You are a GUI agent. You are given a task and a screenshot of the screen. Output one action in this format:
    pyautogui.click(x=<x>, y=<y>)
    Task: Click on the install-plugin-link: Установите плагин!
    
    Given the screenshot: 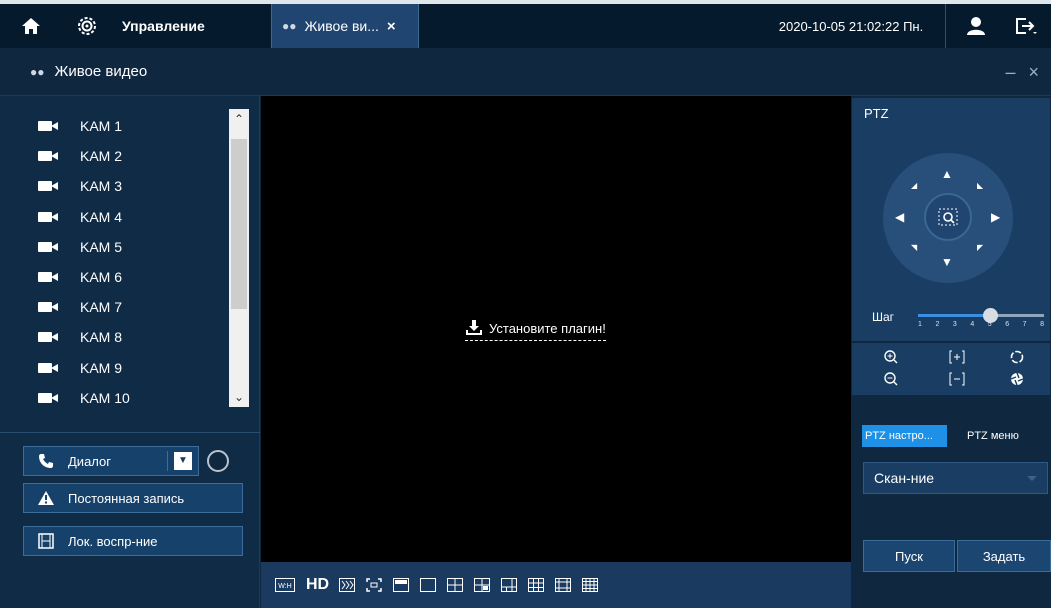 What is the action you would take?
    pyautogui.click(x=535, y=330)
    